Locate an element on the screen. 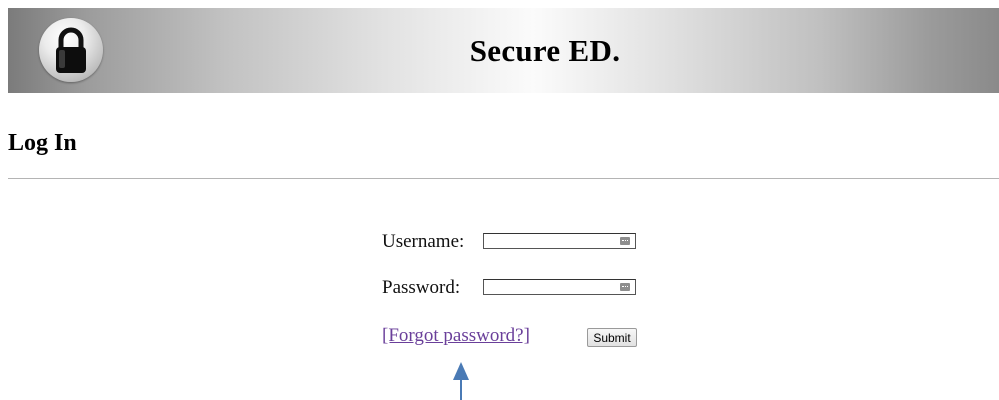 The width and height of the screenshot is (999, 400). submit-button: Submit is located at coordinates (612, 337).